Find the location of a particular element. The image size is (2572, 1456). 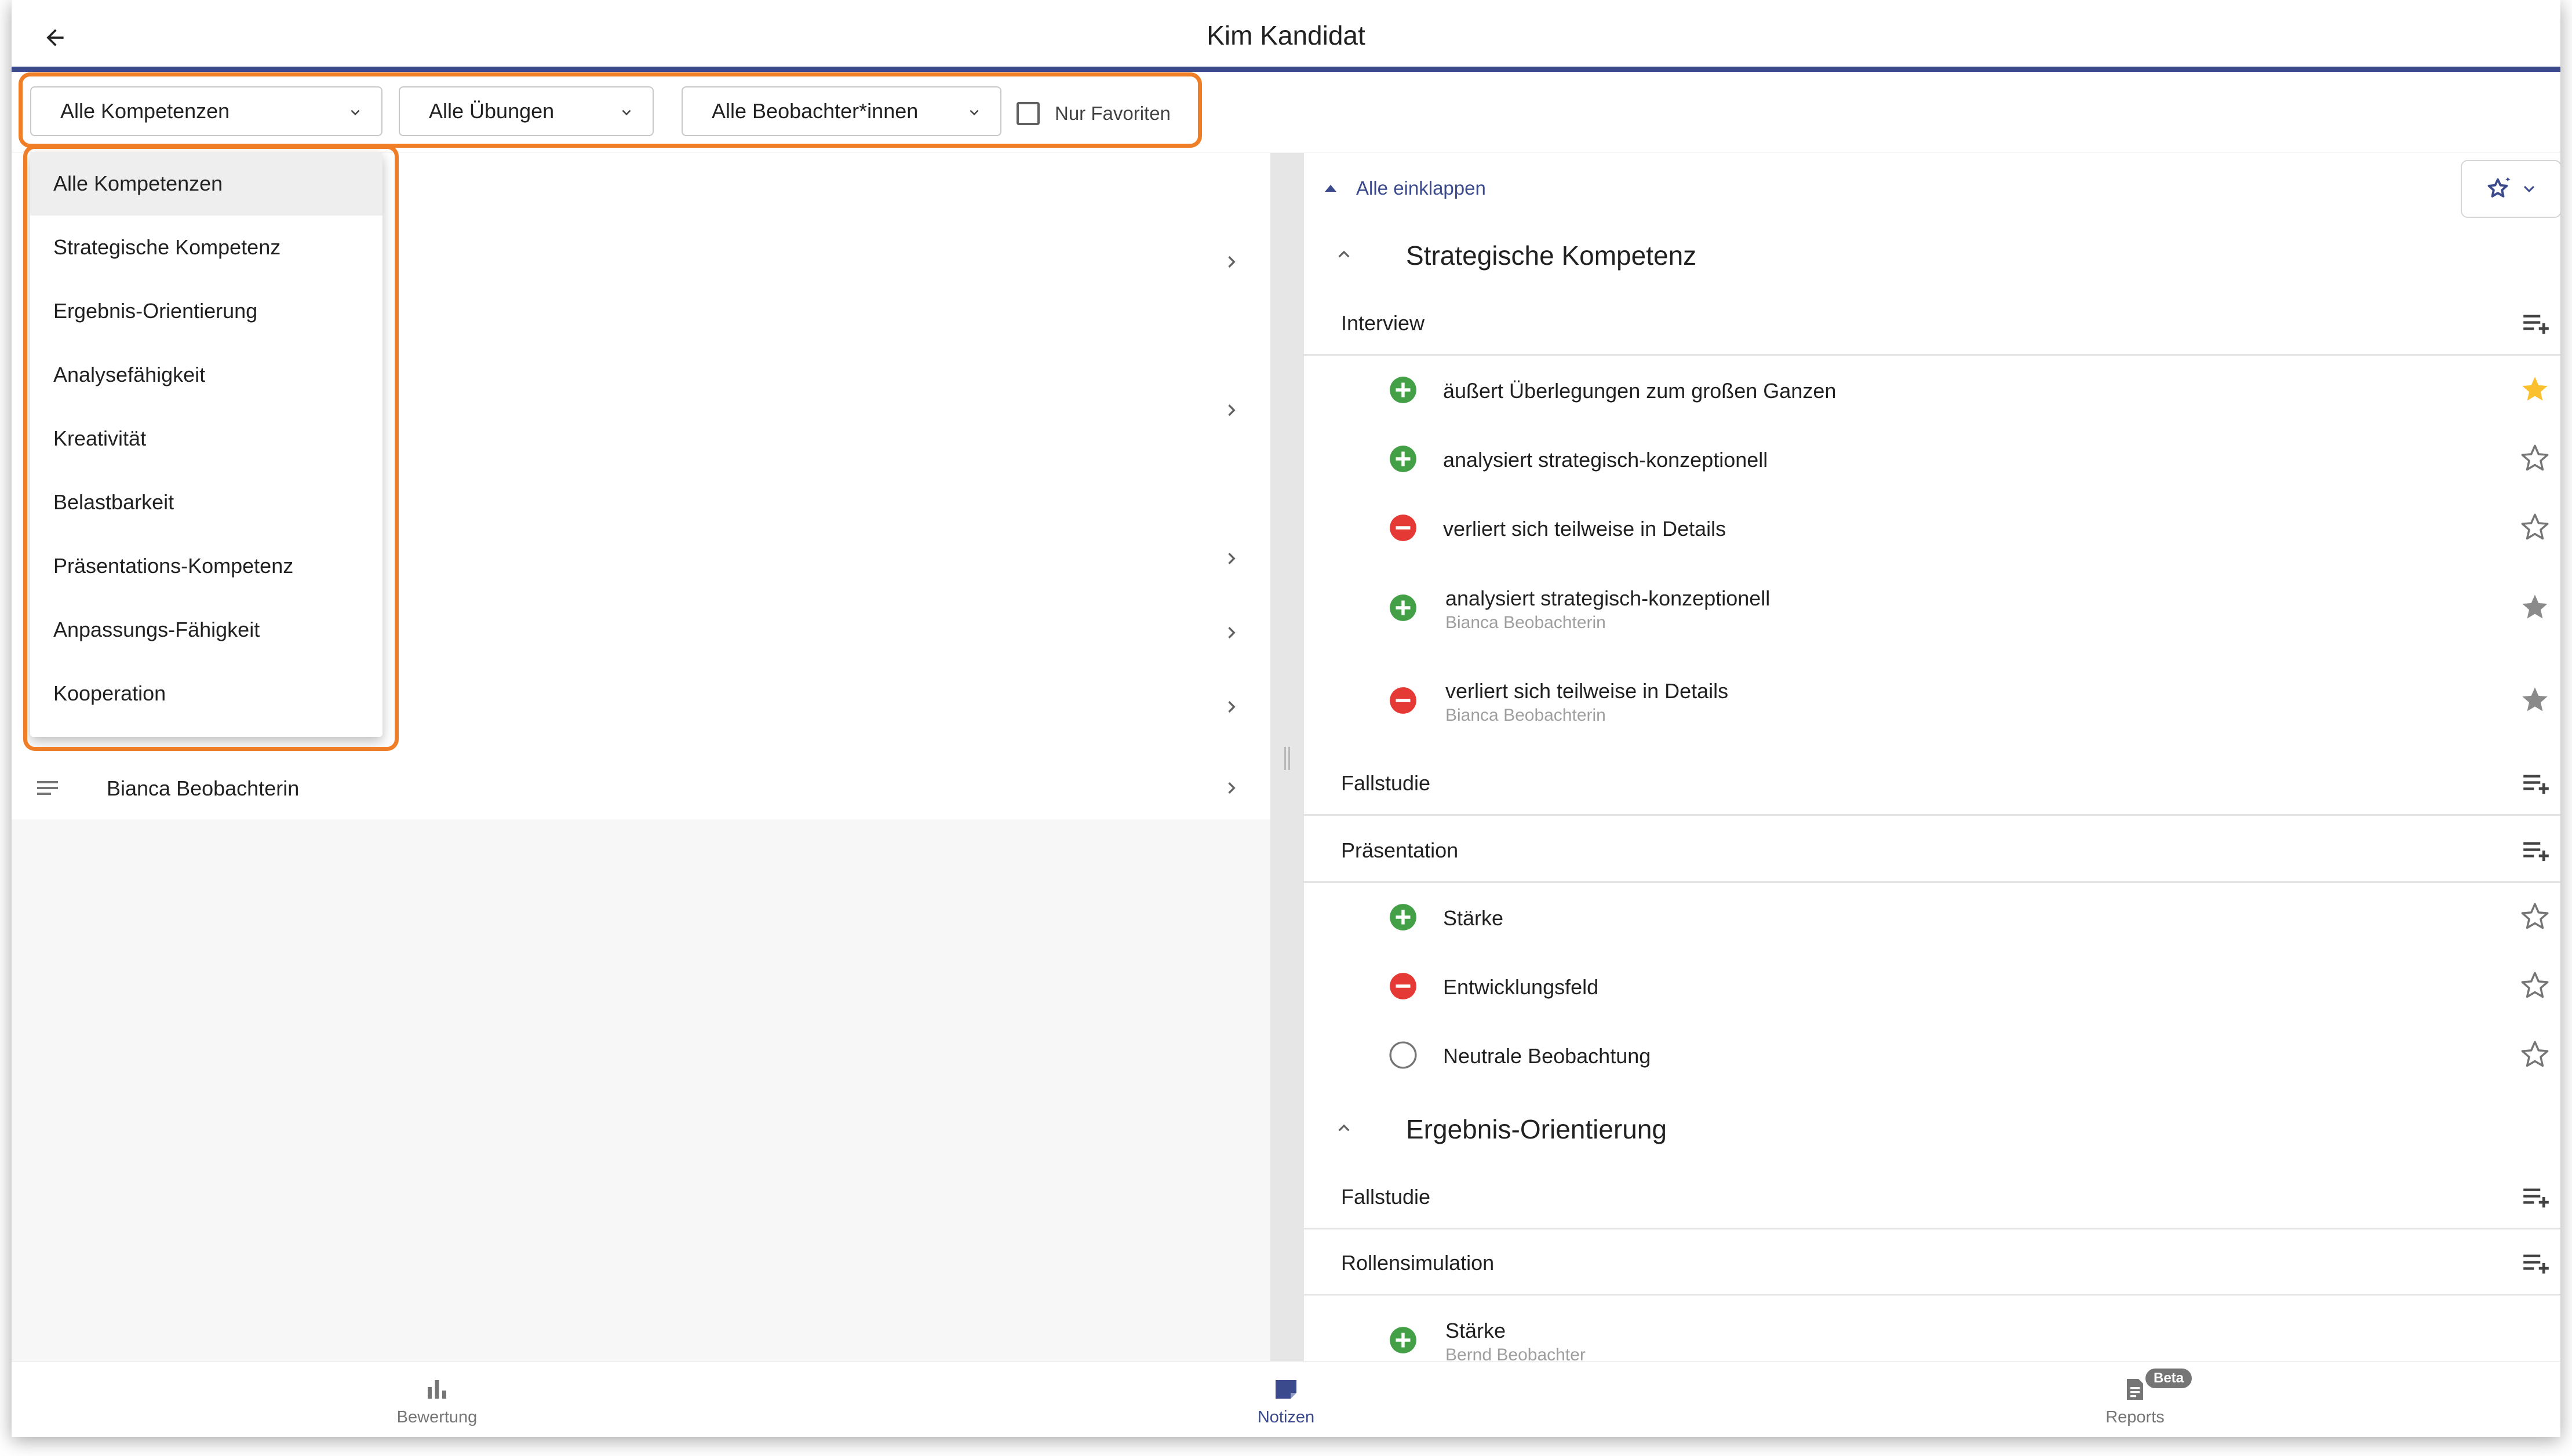

pane-splitter is located at coordinates (1287, 757).